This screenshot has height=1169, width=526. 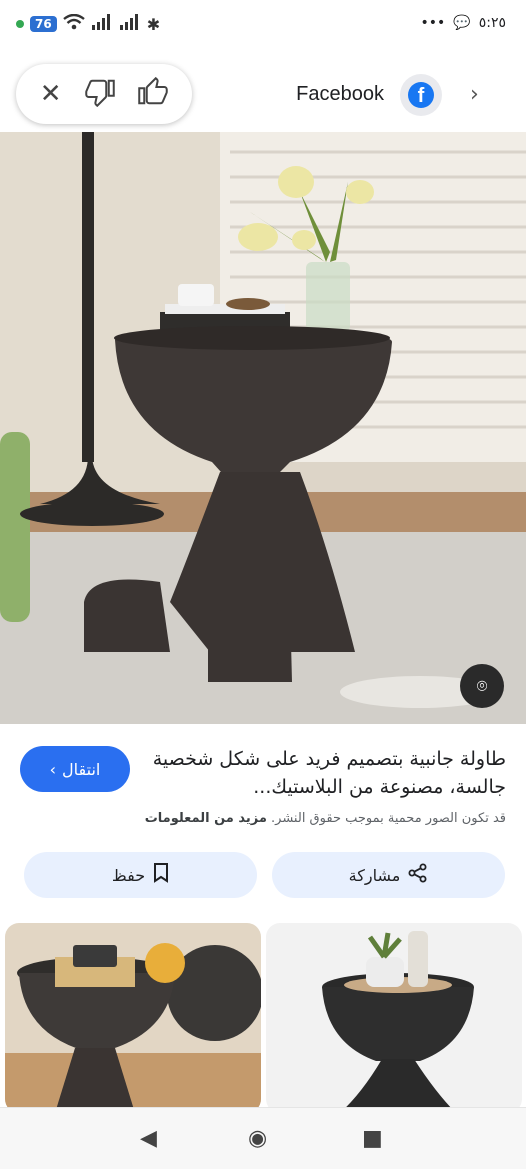 I want to click on bluetooth-icon: ✱, so click(x=153, y=24).